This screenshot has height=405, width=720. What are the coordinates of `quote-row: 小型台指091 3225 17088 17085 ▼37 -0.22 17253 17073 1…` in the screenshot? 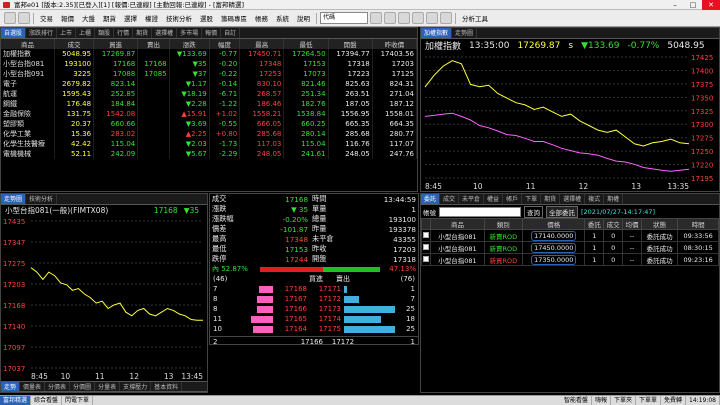 It's located at (209, 74).